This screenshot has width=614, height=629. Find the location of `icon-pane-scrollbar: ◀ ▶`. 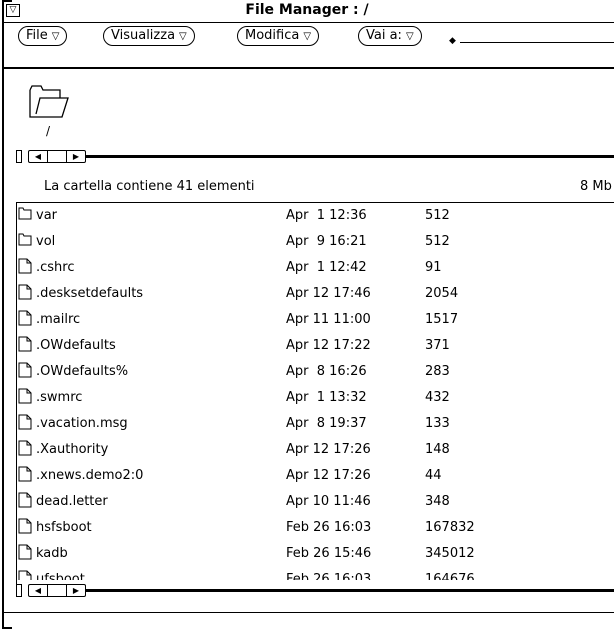

icon-pane-scrollbar: ◀ ▶ is located at coordinates (307, 156).